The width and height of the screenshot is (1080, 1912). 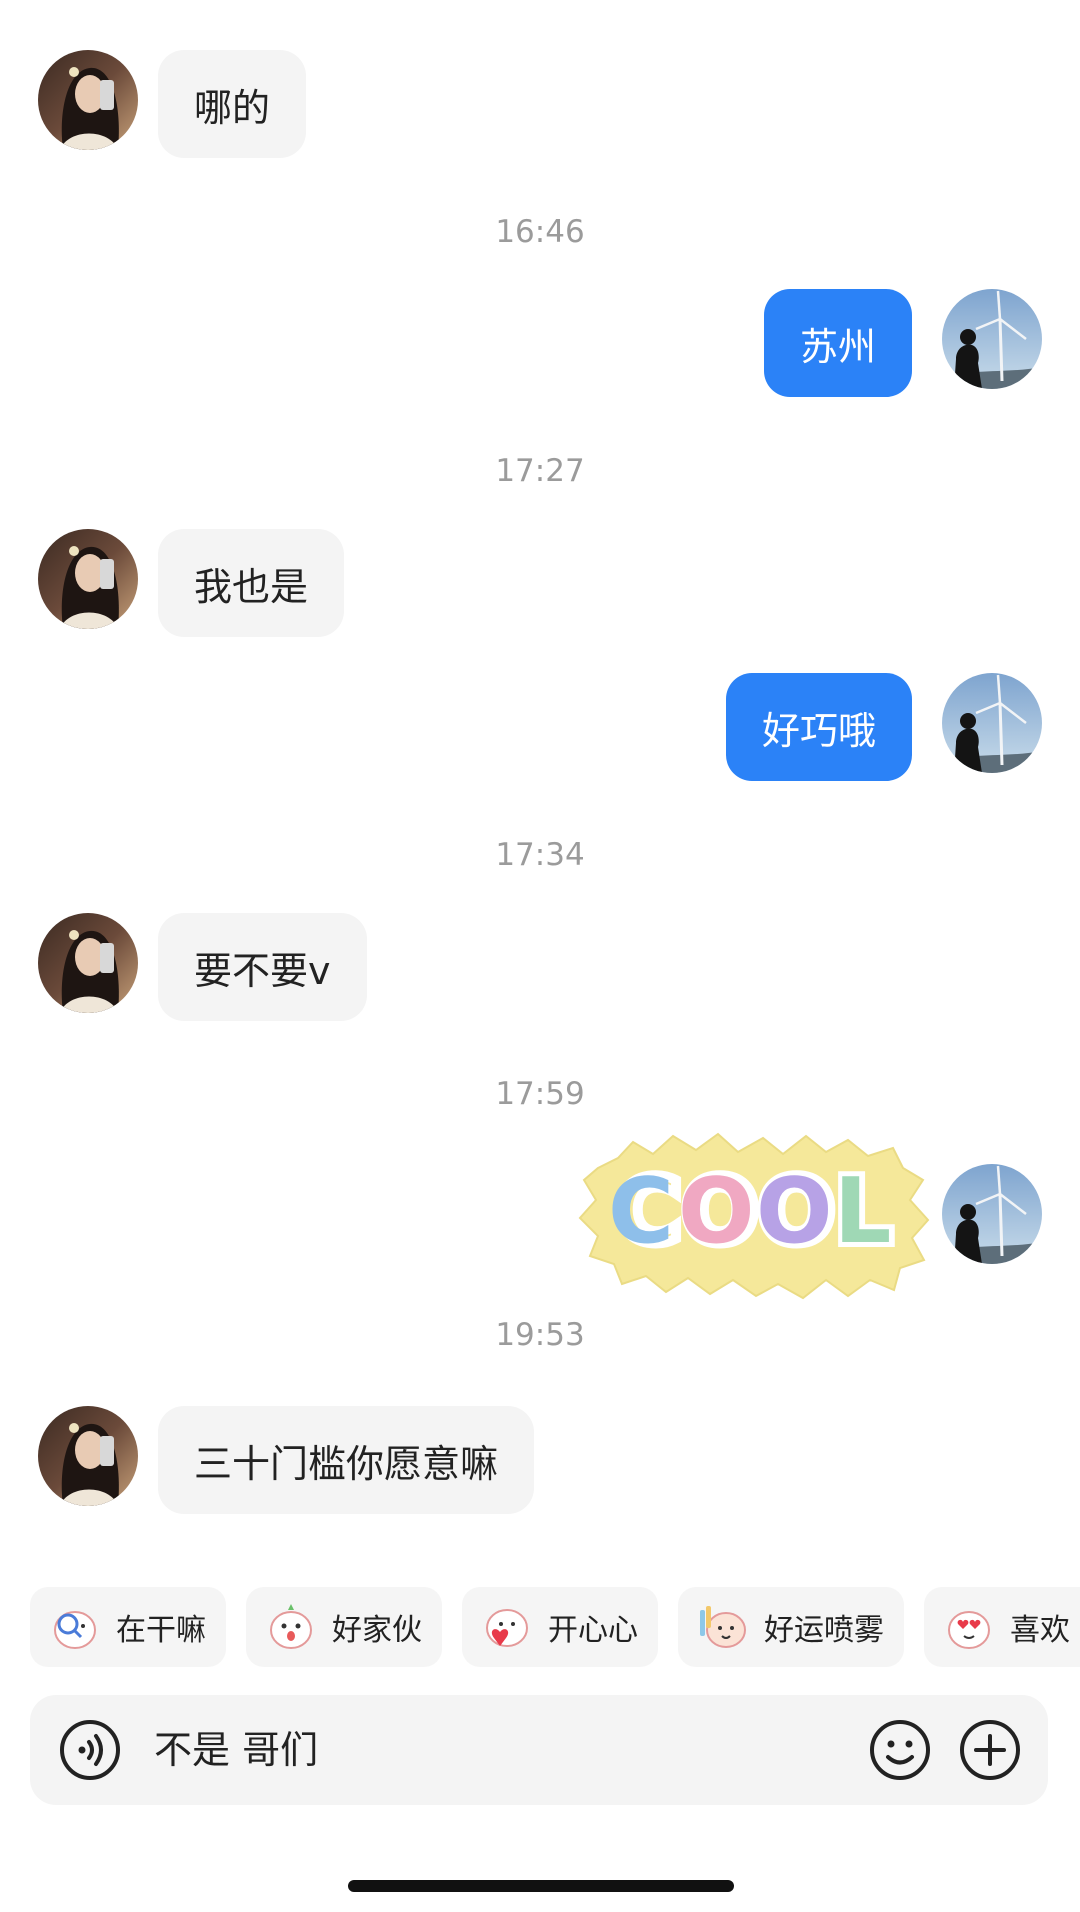 What do you see at coordinates (818, 727) in the screenshot?
I see `outgoing-message-bubble: 好巧哦` at bounding box center [818, 727].